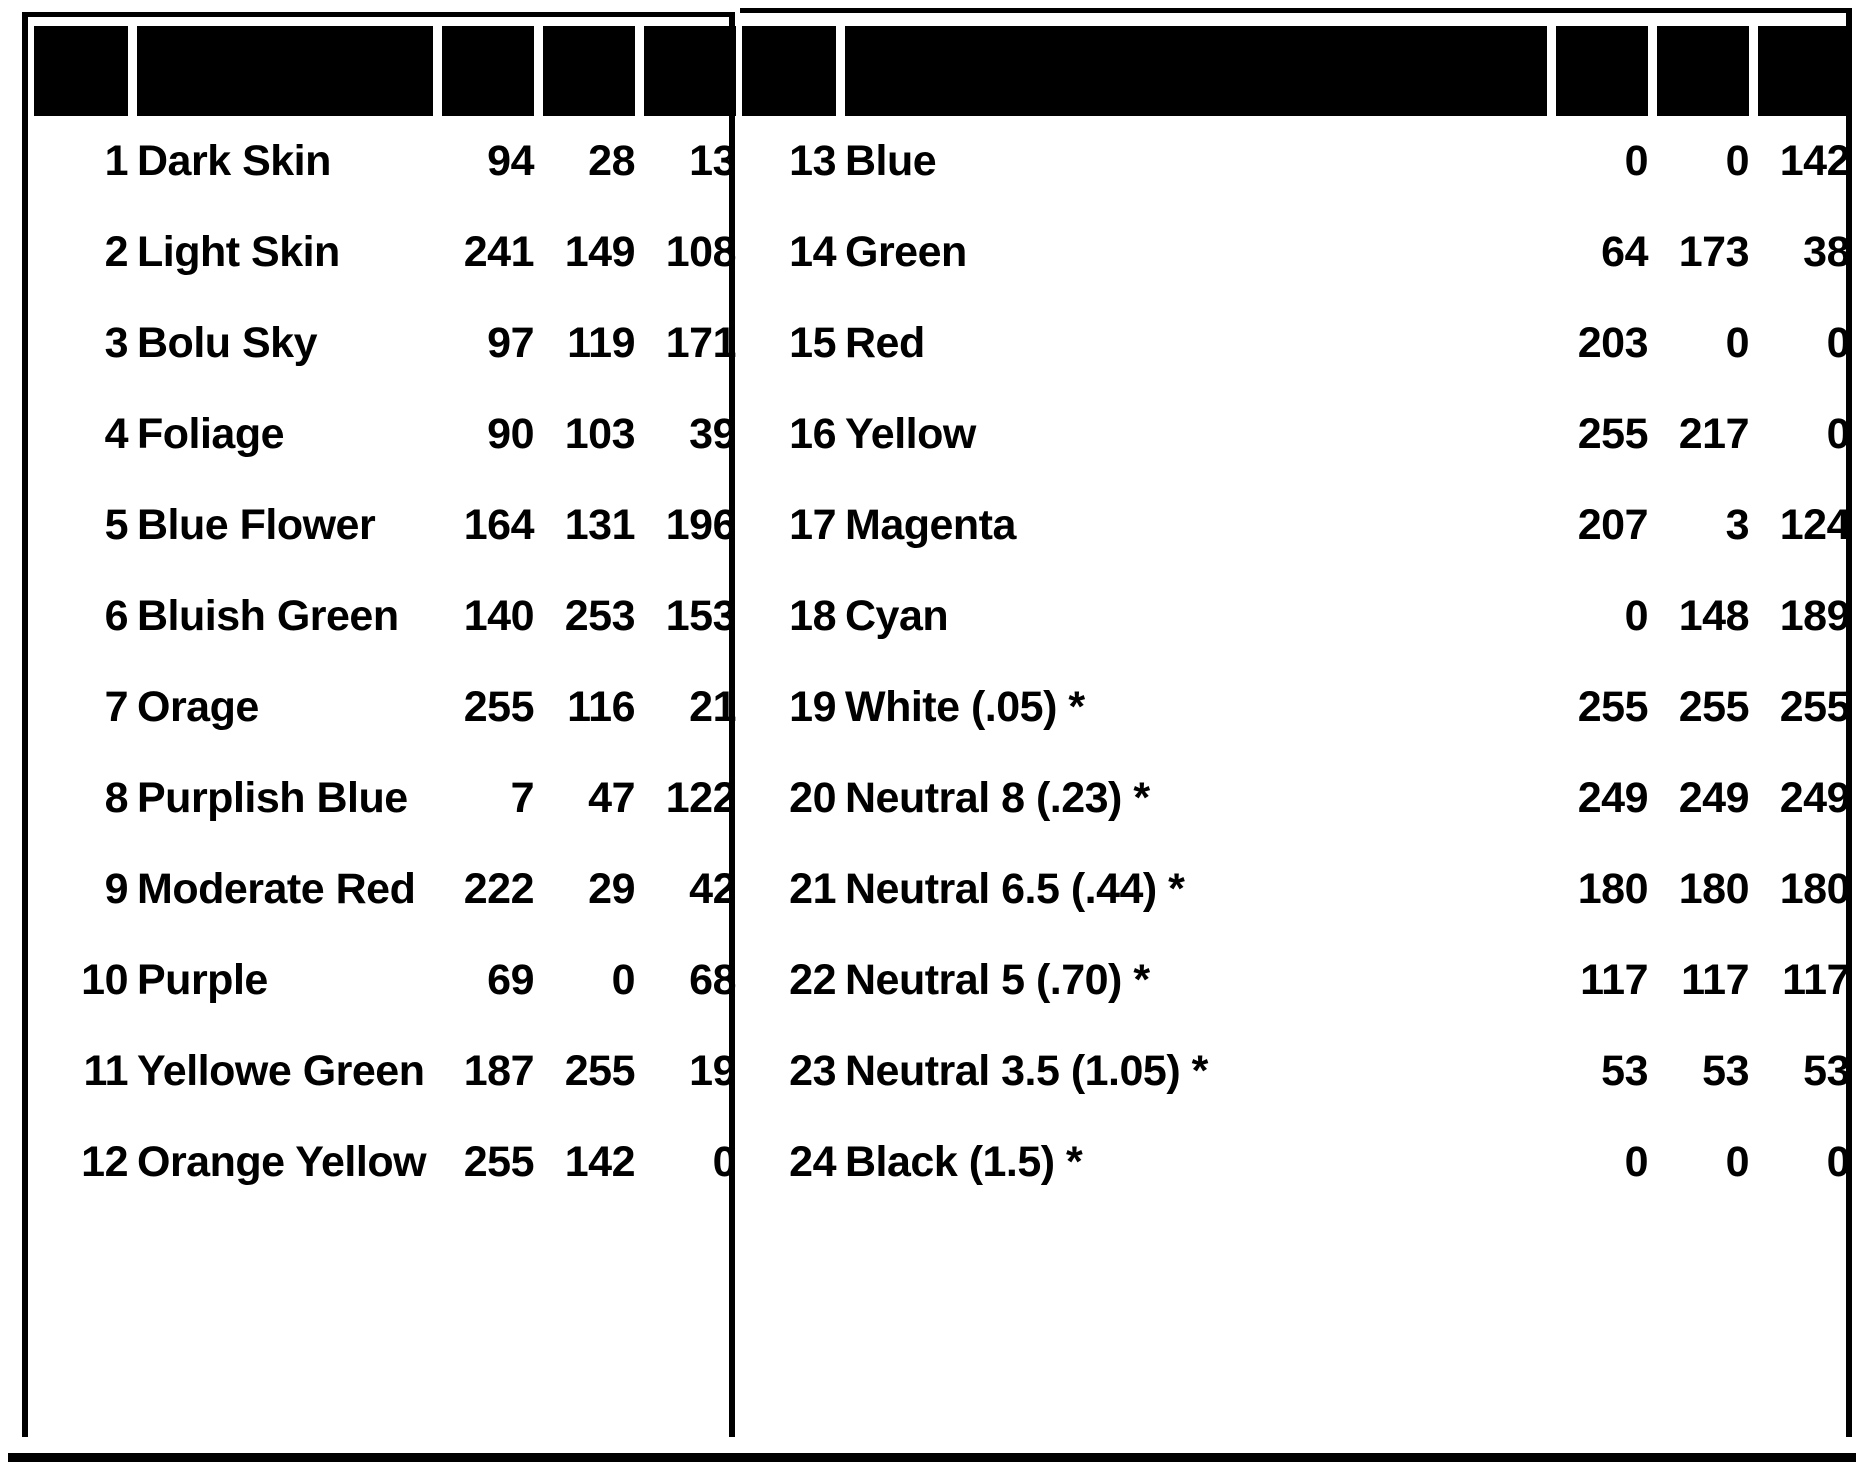 The image size is (1867, 1477). Describe the element at coordinates (499, 252) in the screenshot. I see `left-row-red-value: 241` at that location.